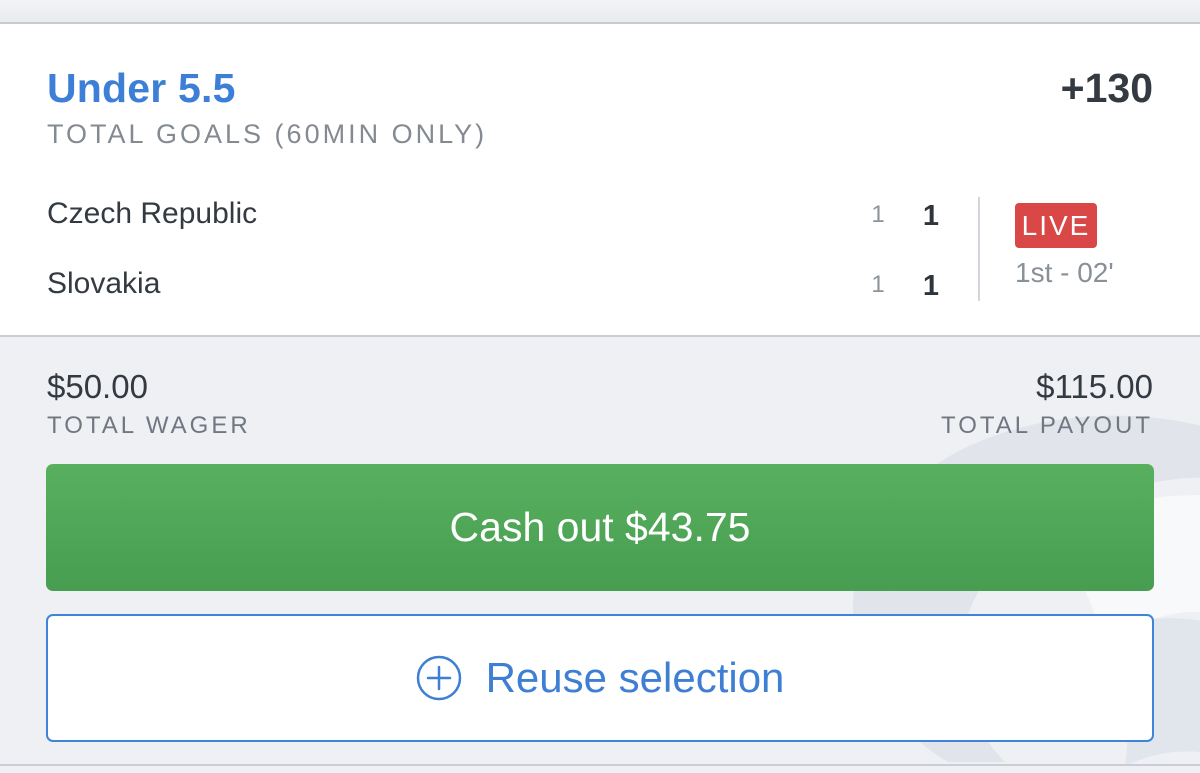  Describe the element at coordinates (141, 88) in the screenshot. I see `selection-title: Under 5.5` at that location.